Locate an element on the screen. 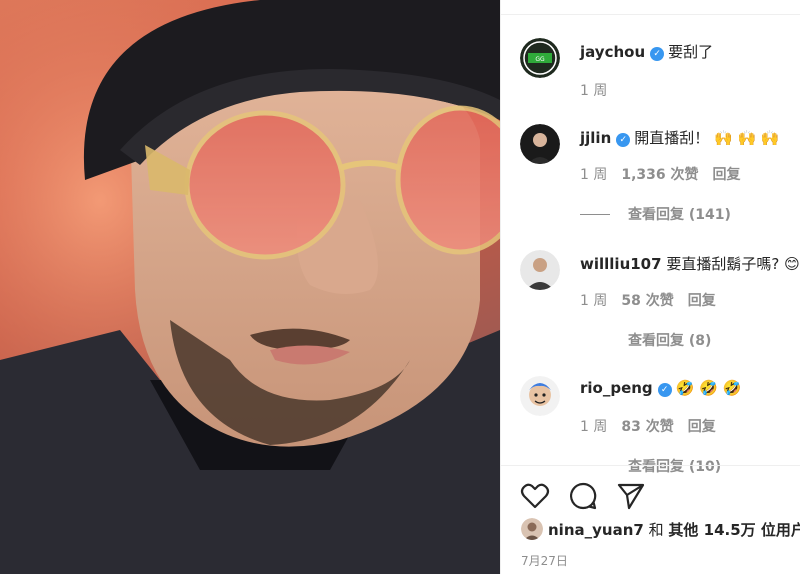  comment-emojis: 🙌 🙌 🙌 is located at coordinates (747, 138).